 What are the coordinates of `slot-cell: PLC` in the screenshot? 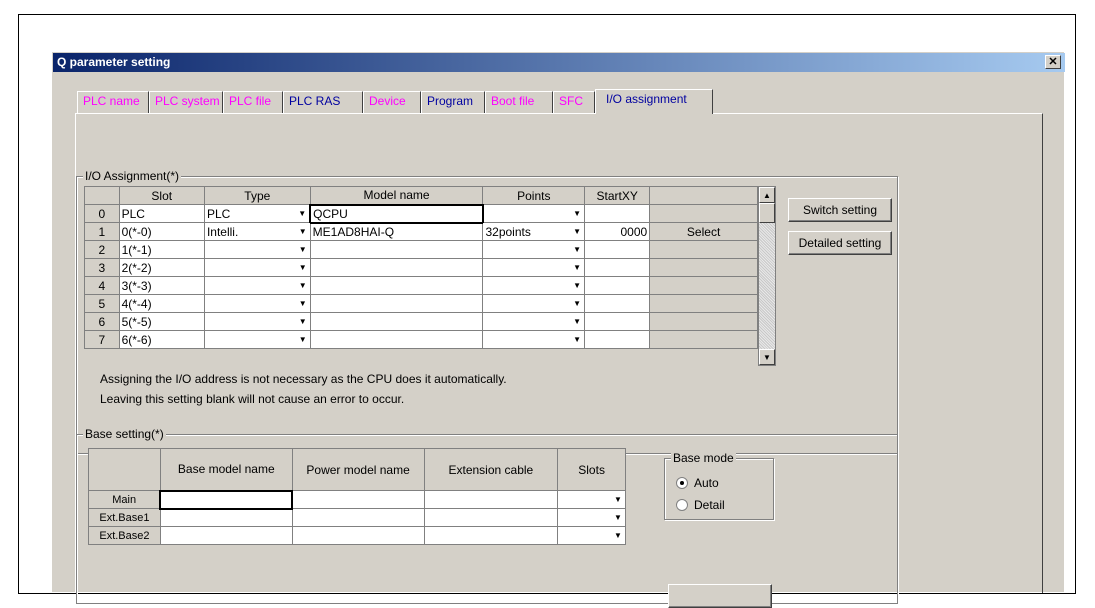 It's located at (161, 213).